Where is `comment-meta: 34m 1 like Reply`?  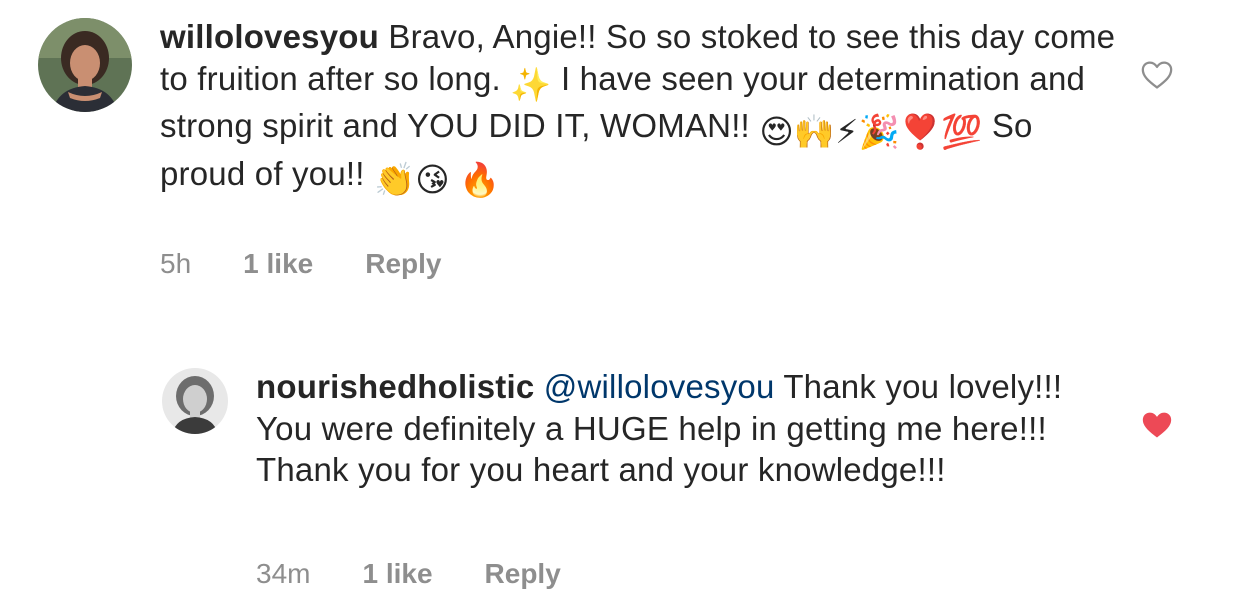 comment-meta: 34m 1 like Reply is located at coordinates (408, 574).